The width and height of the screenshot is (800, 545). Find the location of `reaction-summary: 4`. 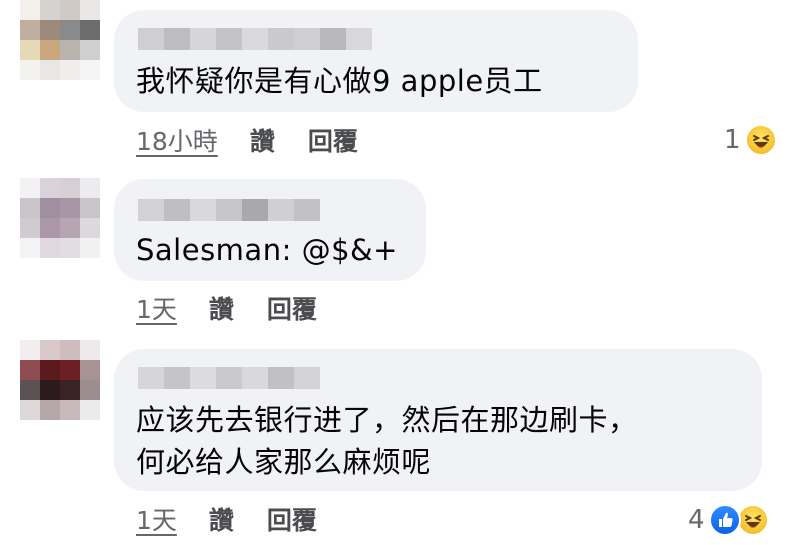

reaction-summary: 4 is located at coordinates (728, 520).